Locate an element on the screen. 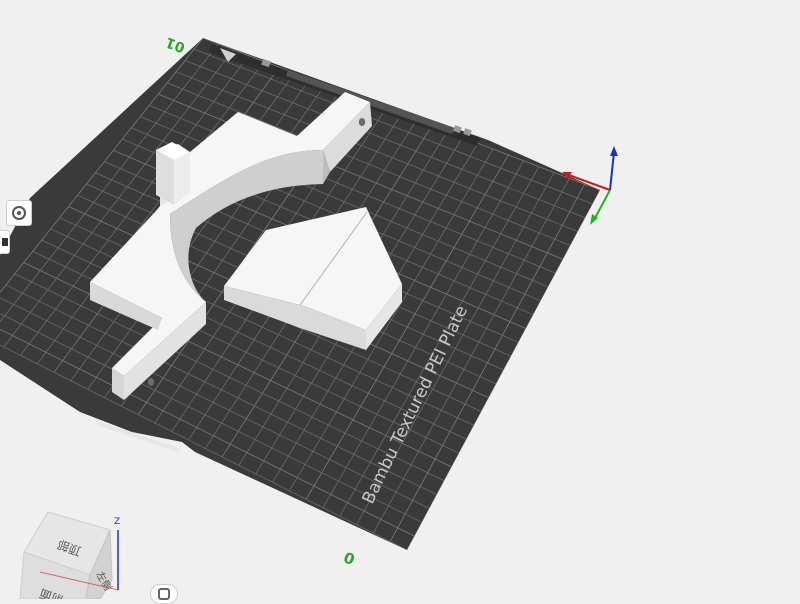 This screenshot has width=800, height=604. plate-corner-label-top: 01 is located at coordinates (176, 45).